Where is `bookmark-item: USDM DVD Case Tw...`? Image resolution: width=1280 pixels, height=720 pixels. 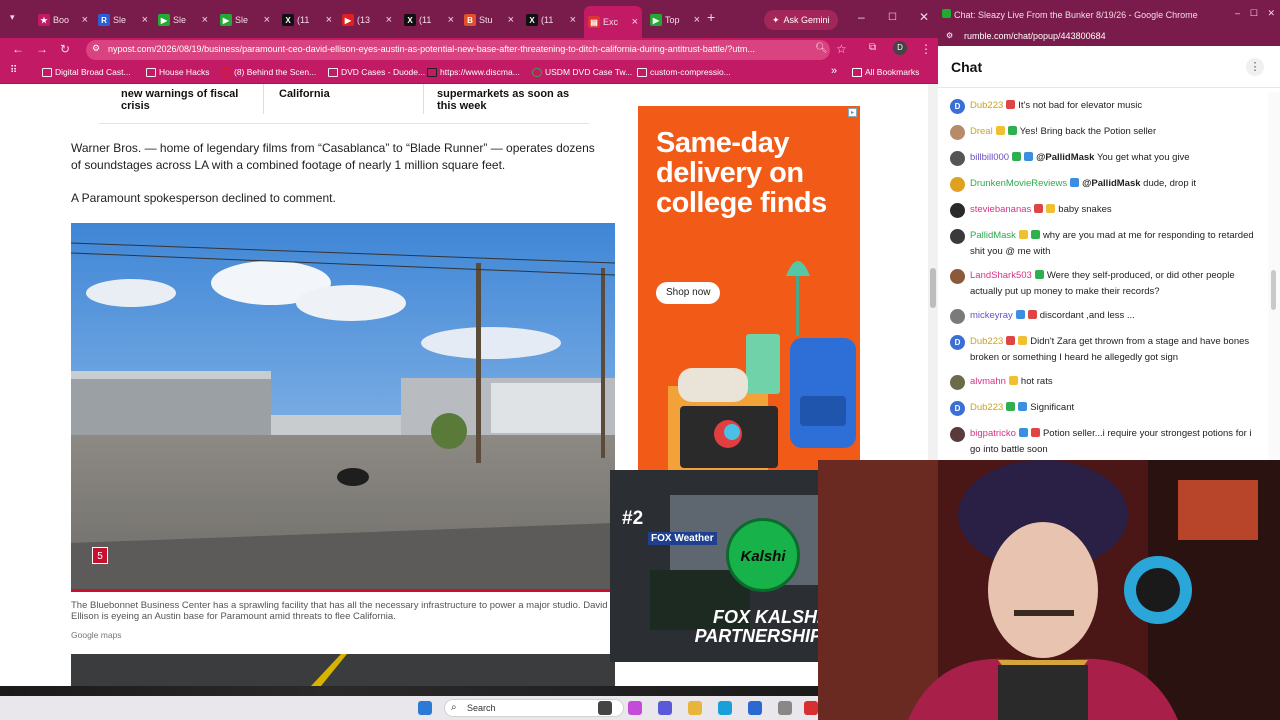
bookmark-item: USDM DVD Case Tw... is located at coordinates (582, 72).